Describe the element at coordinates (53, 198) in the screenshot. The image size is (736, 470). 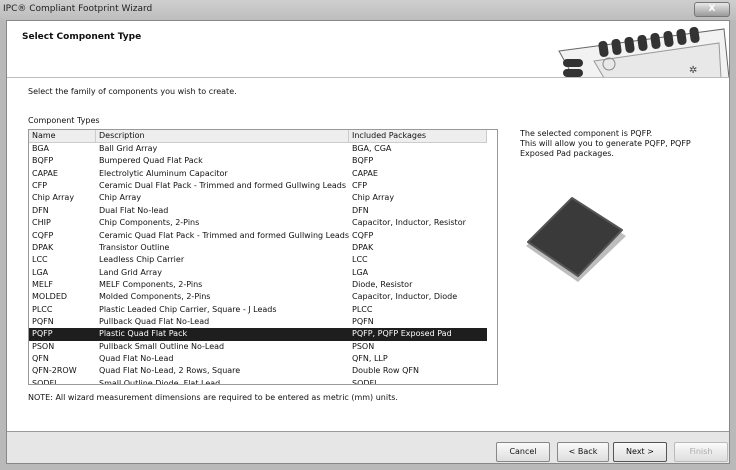
I see `row-name: Chip Array` at that location.